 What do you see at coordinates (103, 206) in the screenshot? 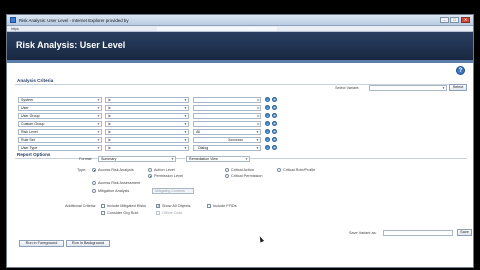
I see `include-mitigated-risks-checkbox` at bounding box center [103, 206].